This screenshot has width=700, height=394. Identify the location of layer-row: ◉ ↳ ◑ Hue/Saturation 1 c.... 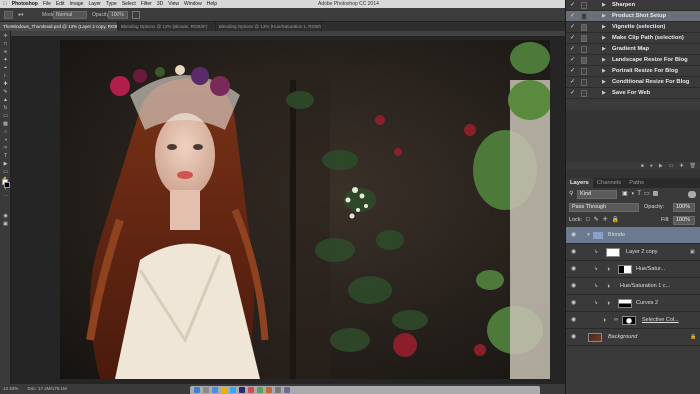
(633, 286).